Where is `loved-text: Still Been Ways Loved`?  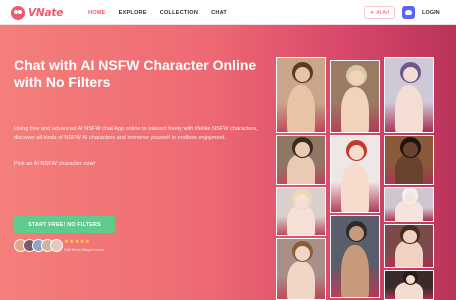
loved-text: Still Been Ways Loved is located at coordinates (84, 249).